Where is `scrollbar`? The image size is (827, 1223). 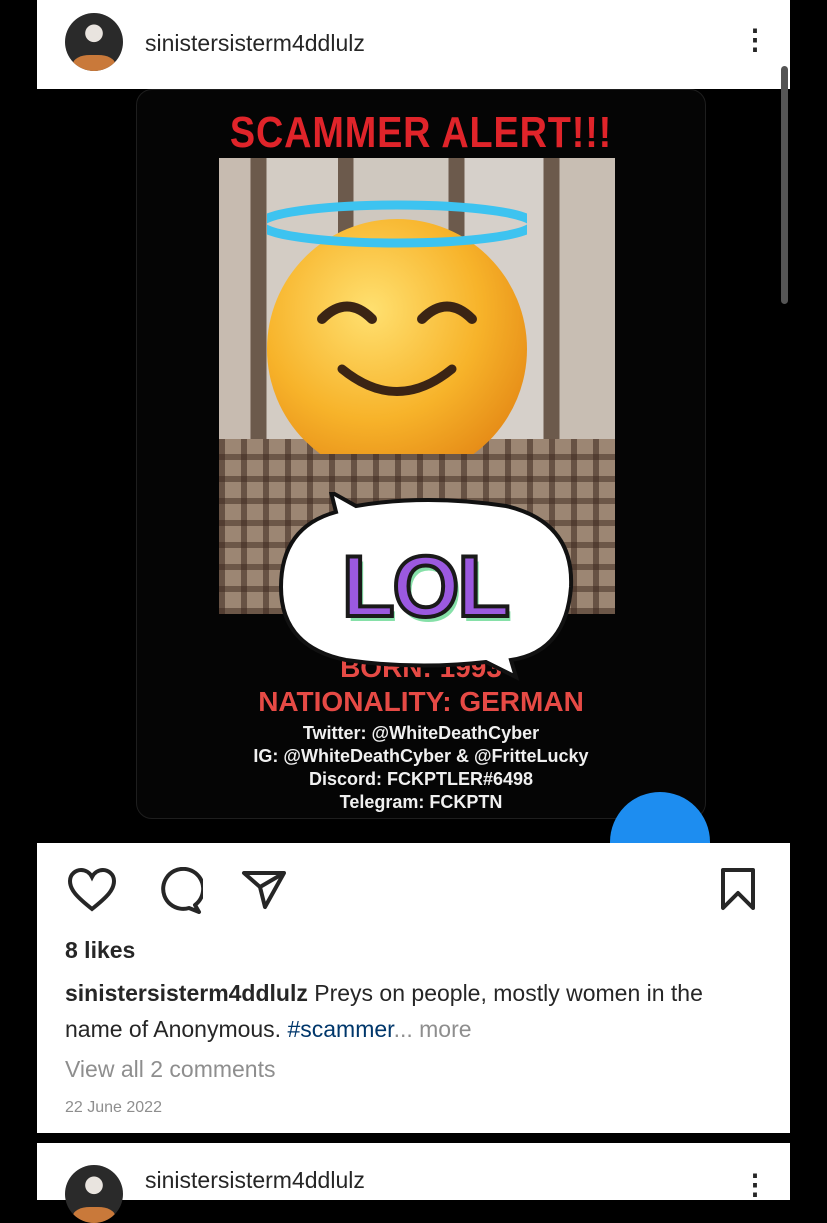 scrollbar is located at coordinates (784, 185).